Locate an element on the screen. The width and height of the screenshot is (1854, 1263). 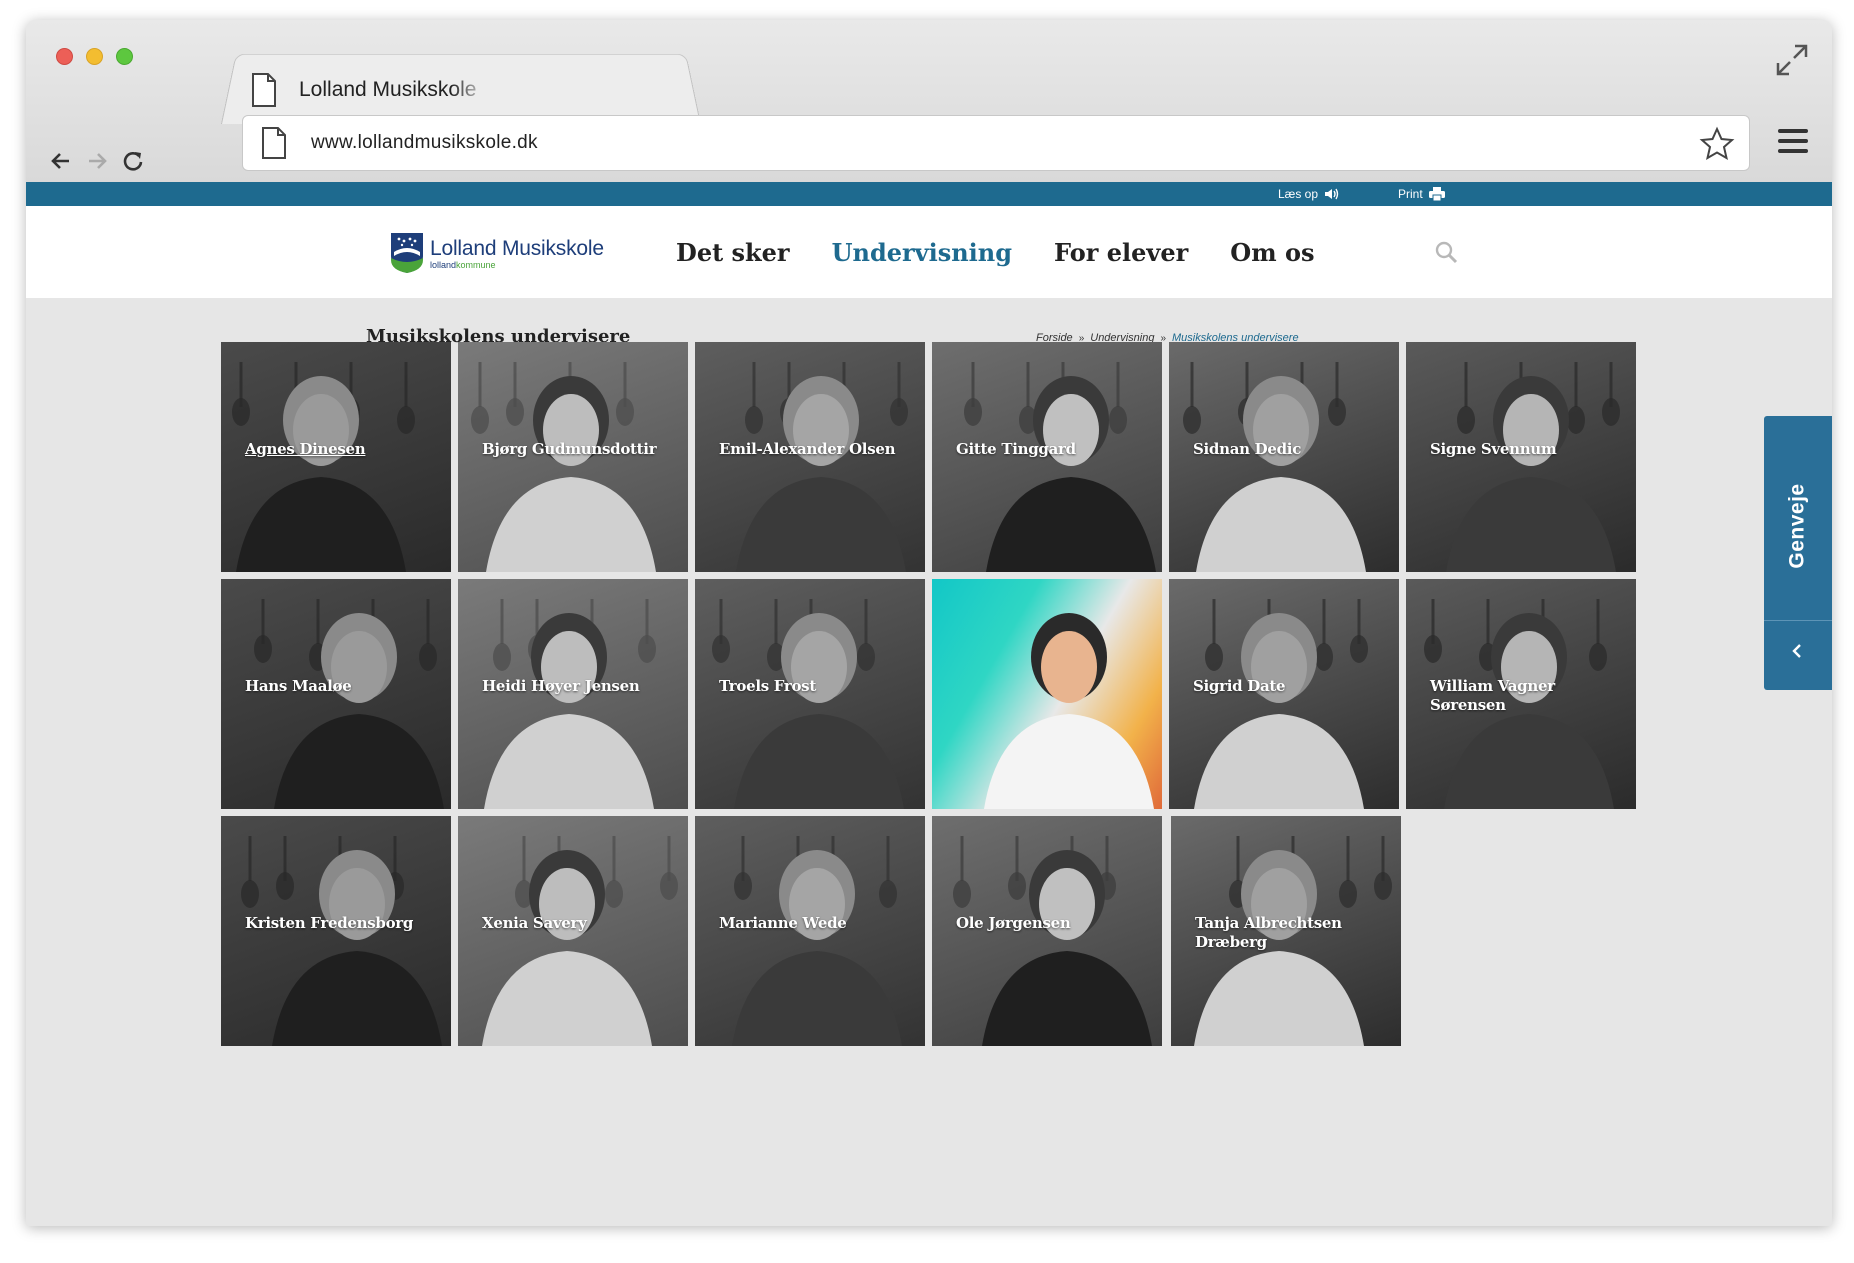
teacher-card: Signe Svennum is located at coordinates (1521, 457).